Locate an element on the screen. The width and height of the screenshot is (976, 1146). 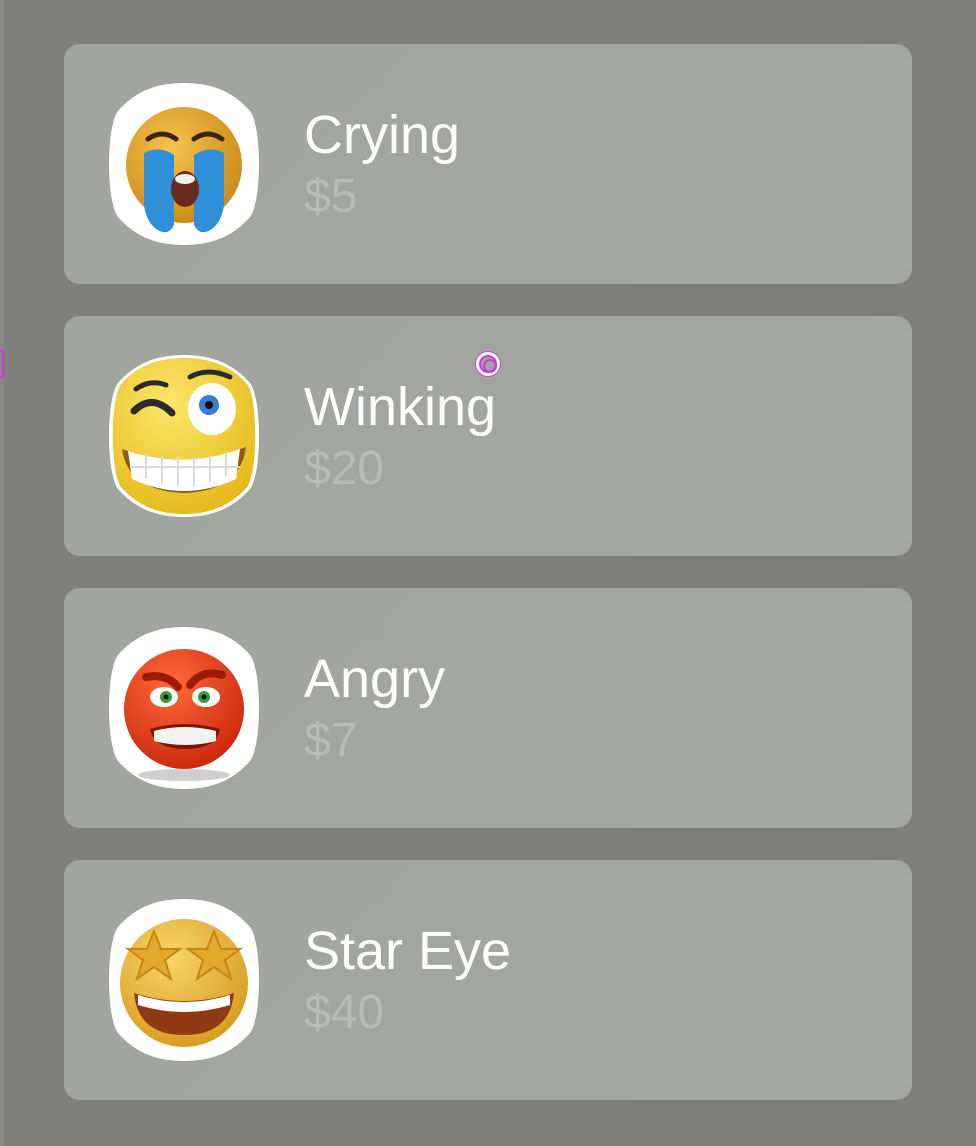
winking-face-icon is located at coordinates (184, 436).